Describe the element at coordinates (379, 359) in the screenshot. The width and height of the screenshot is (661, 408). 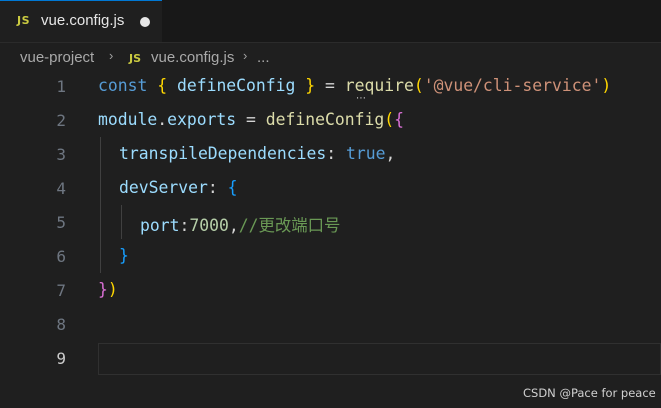
I see `current-line-highlight` at that location.